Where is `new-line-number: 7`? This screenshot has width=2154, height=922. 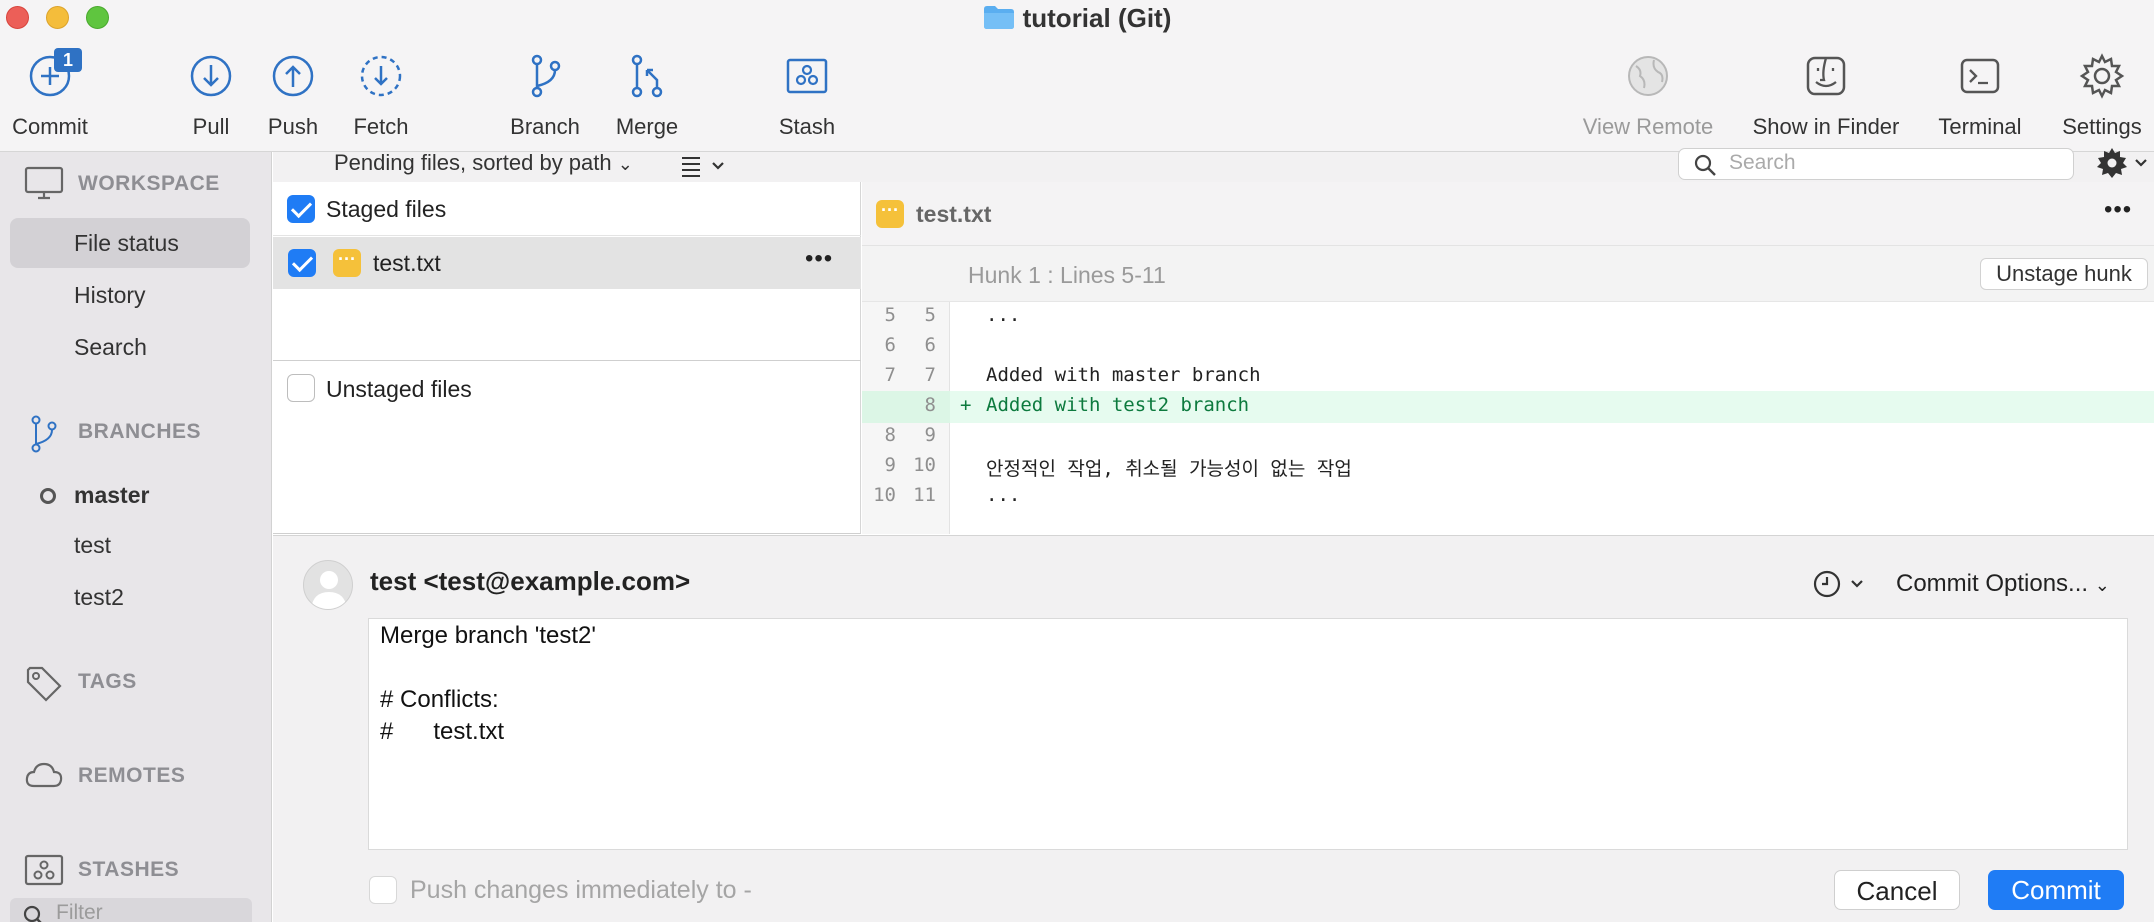 new-line-number: 7 is located at coordinates (930, 375).